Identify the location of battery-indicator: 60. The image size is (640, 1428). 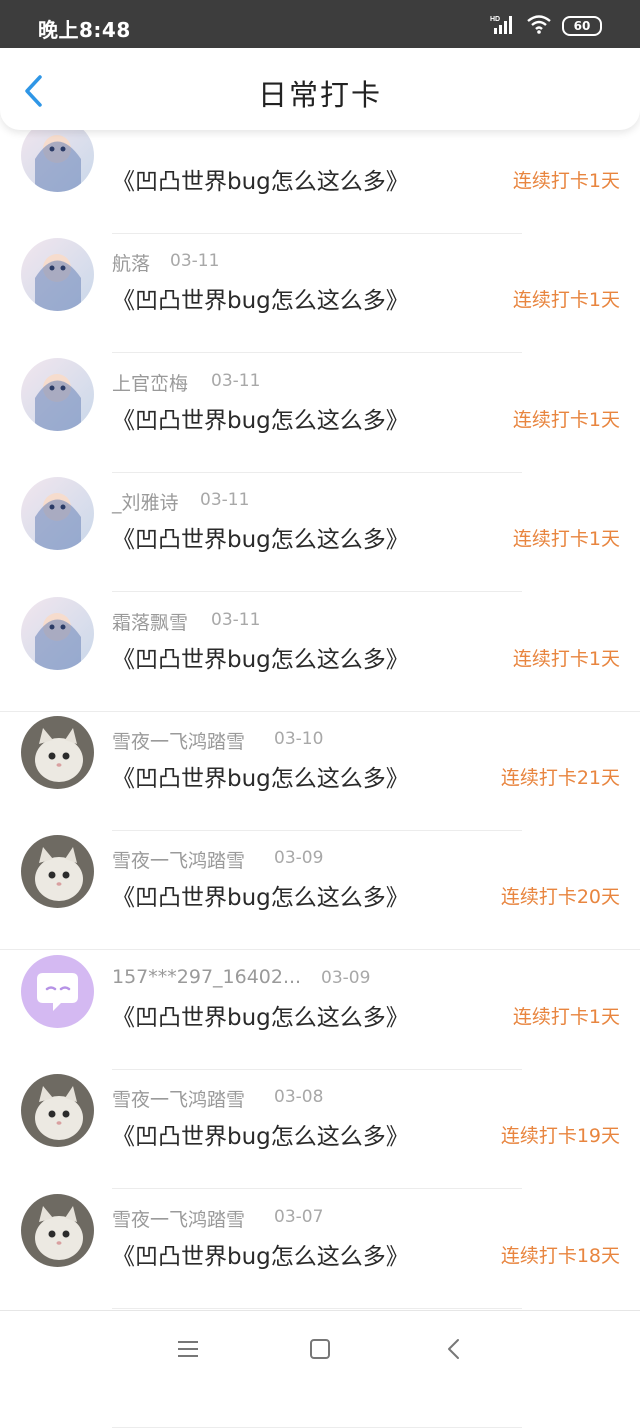
(582, 26).